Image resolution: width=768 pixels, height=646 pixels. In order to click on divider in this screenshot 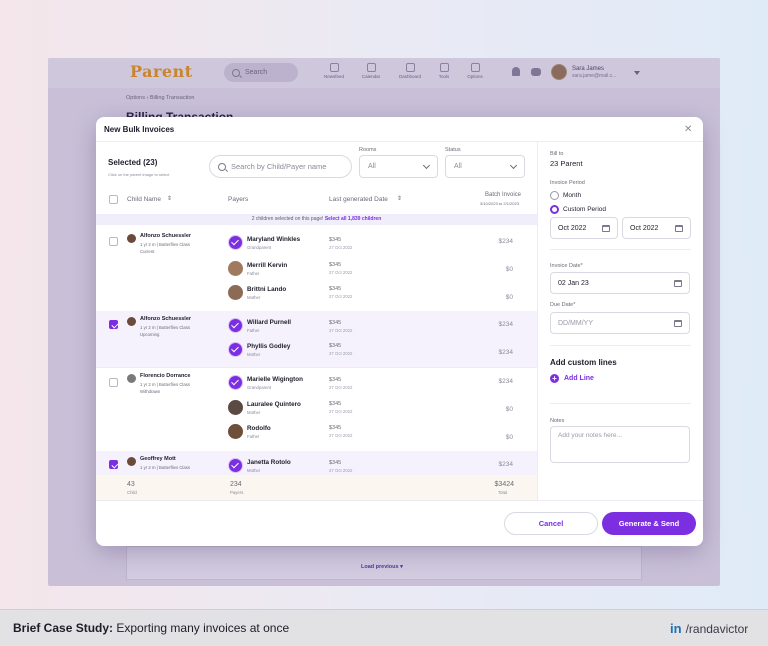, I will do `click(620, 345)`.